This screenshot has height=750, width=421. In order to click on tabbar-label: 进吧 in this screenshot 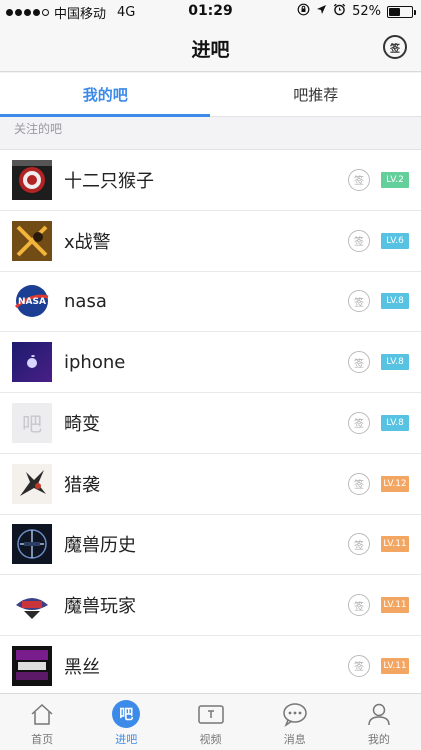, I will do `click(126, 739)`.